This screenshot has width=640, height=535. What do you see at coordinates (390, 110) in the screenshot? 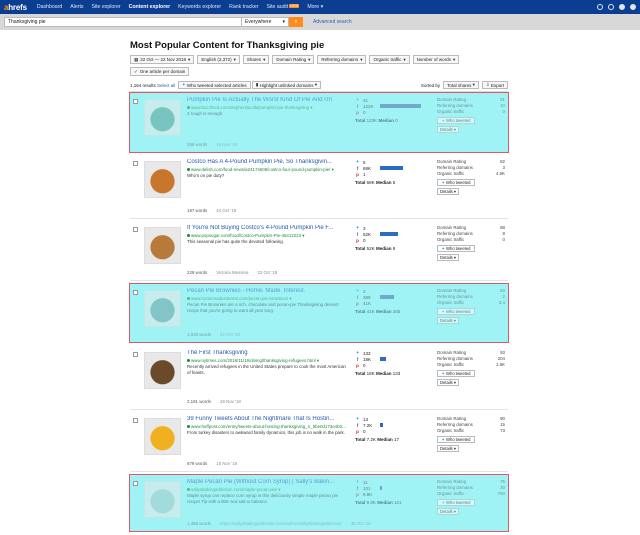
I see `share-stats: ✦ 41 f 122K p 0 Total 123K Median 0` at bounding box center [390, 110].